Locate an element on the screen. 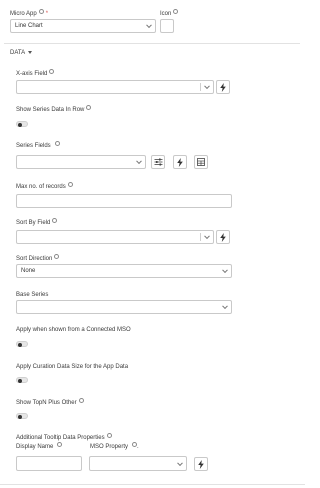 Image resolution: width=320 pixels, height=488 pixels. x-axis-field-label: X-axis Field is located at coordinates (35, 73).